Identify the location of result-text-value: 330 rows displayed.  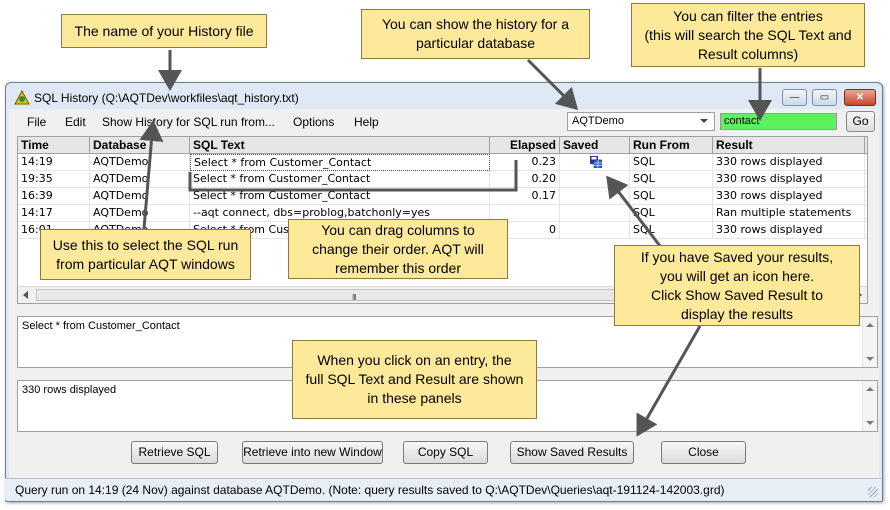
(69, 390).